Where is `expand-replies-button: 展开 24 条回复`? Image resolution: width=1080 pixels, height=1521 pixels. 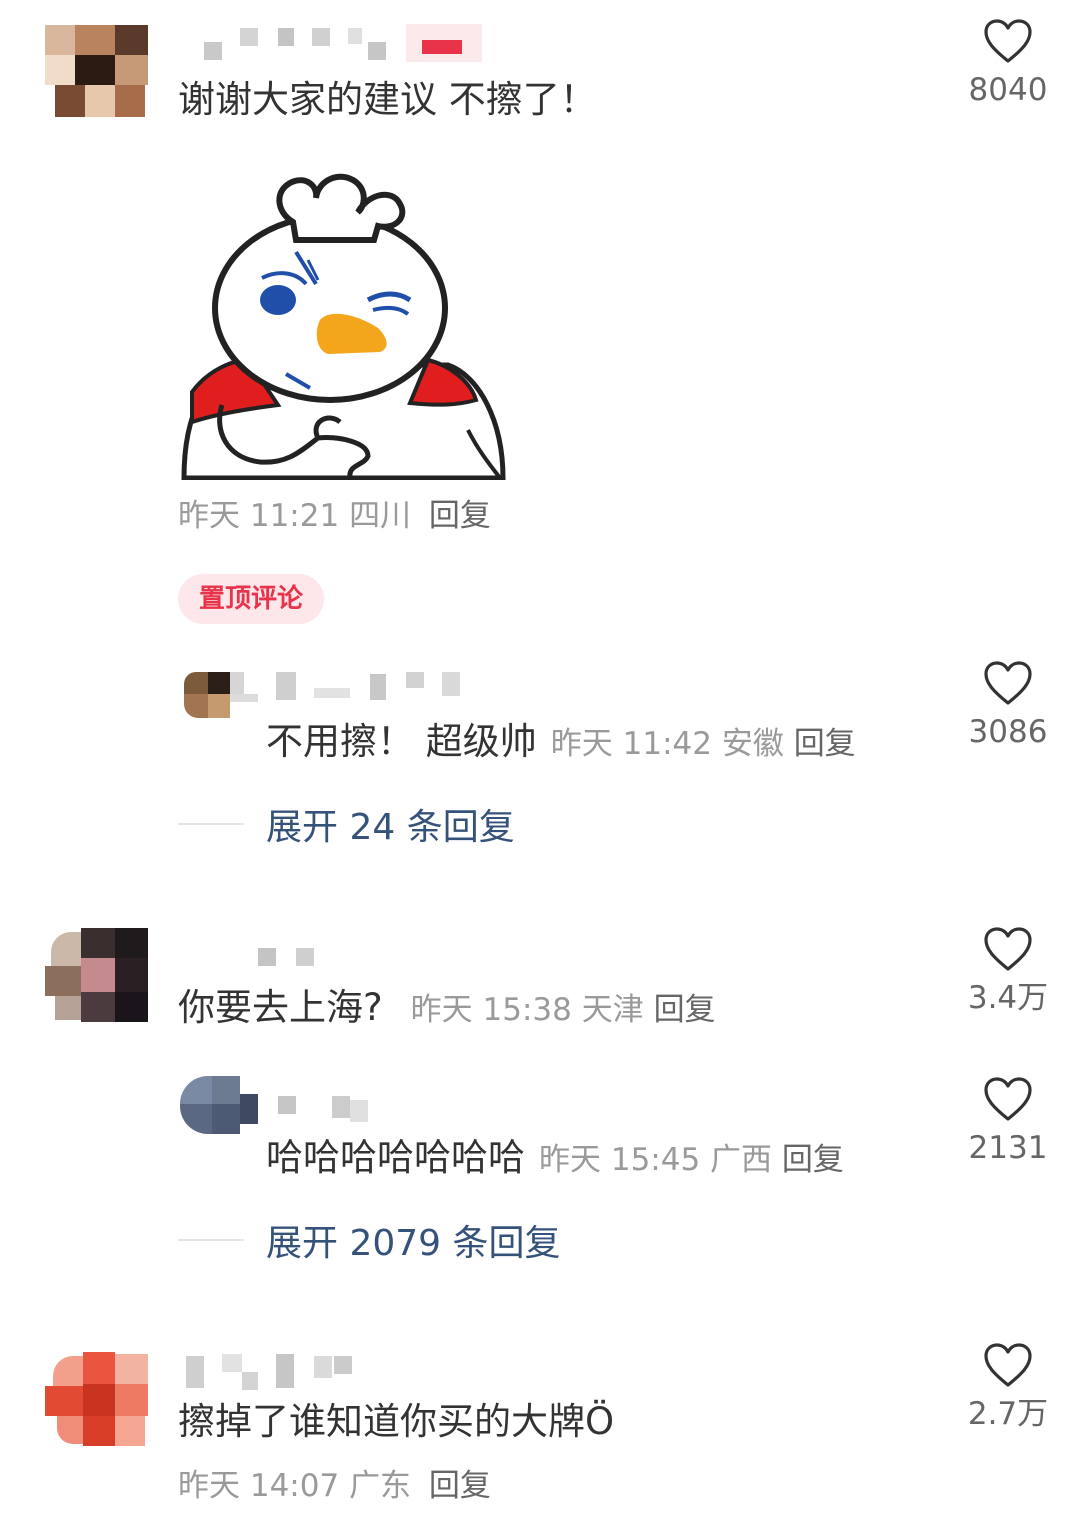
expand-replies-button: 展开 24 条回复 is located at coordinates (346, 824).